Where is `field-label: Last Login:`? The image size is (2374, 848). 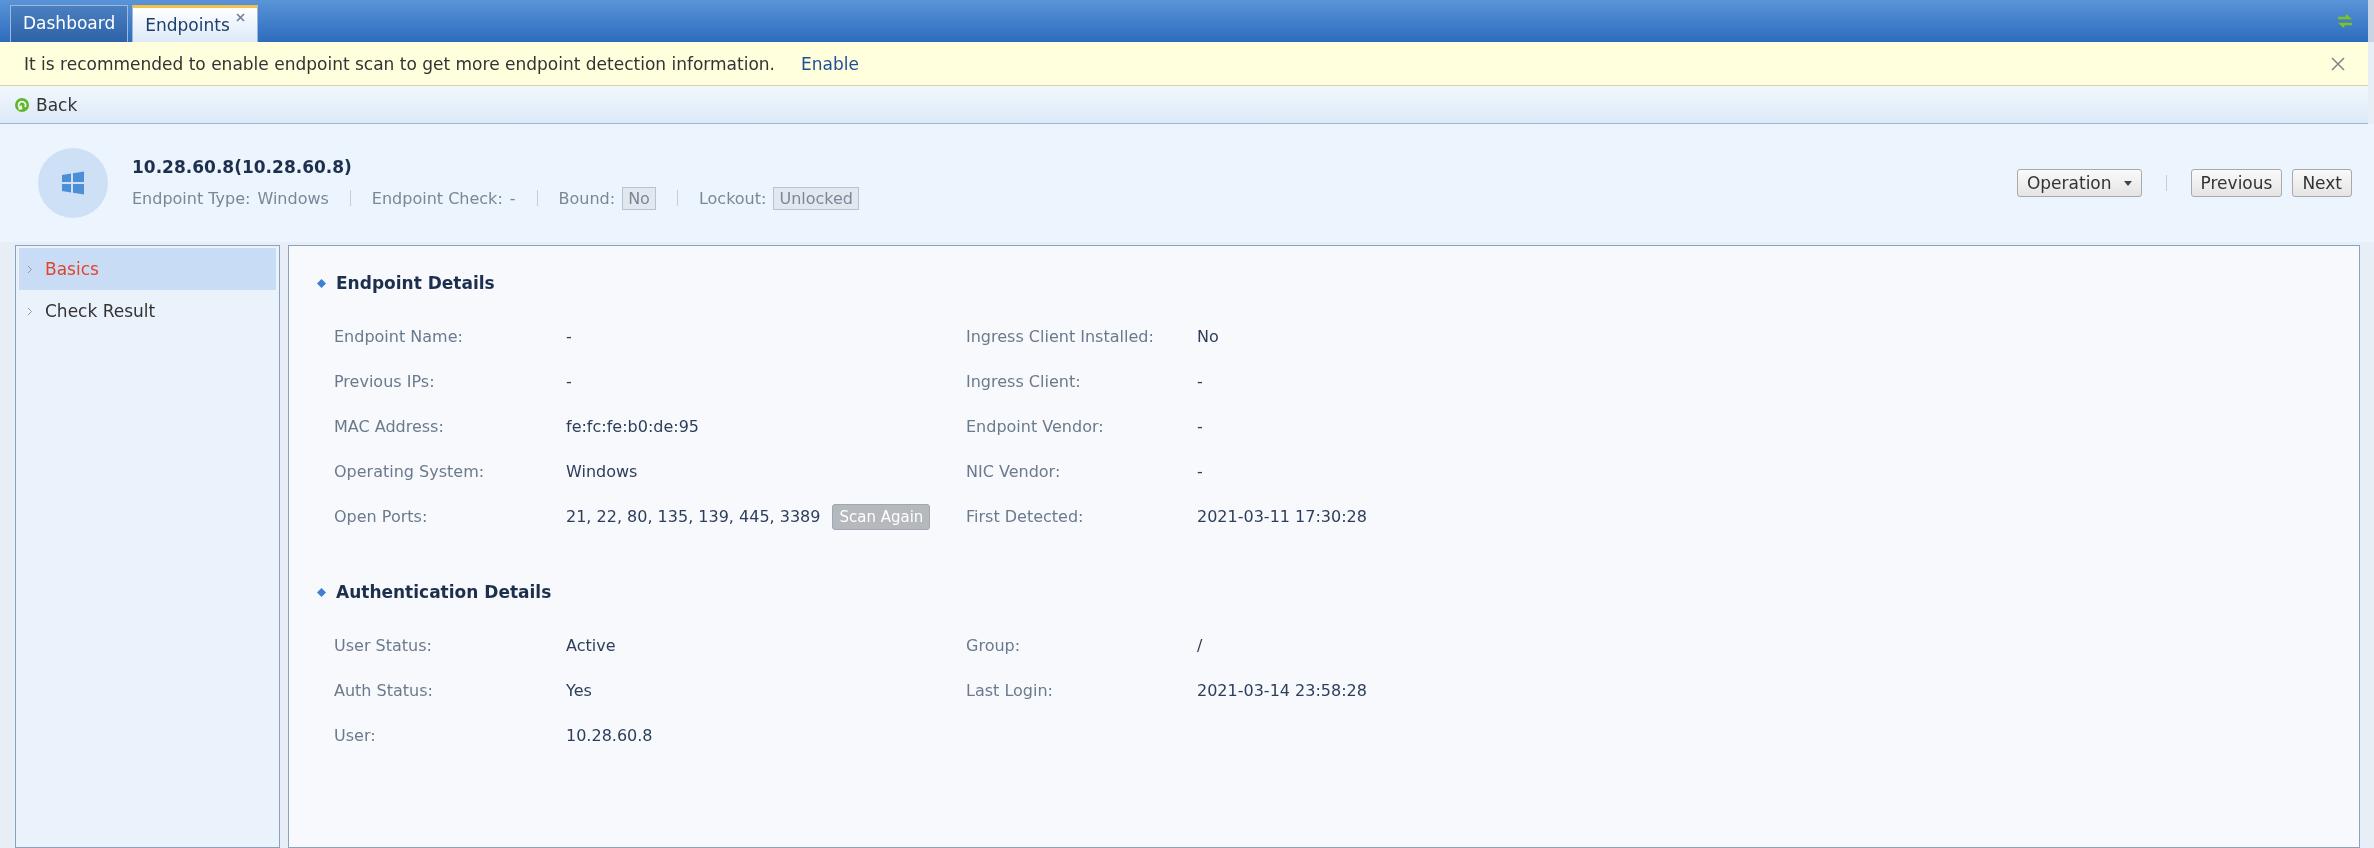 field-label: Last Login: is located at coordinates (1010, 690).